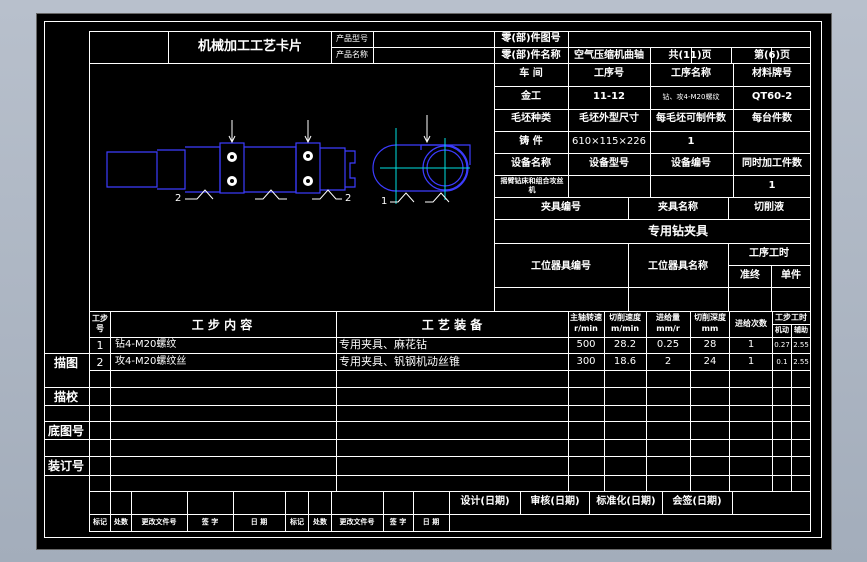 This screenshot has width=867, height=562. I want to click on pieces-per-blank-label: 每毛坯可制件数, so click(691, 118).